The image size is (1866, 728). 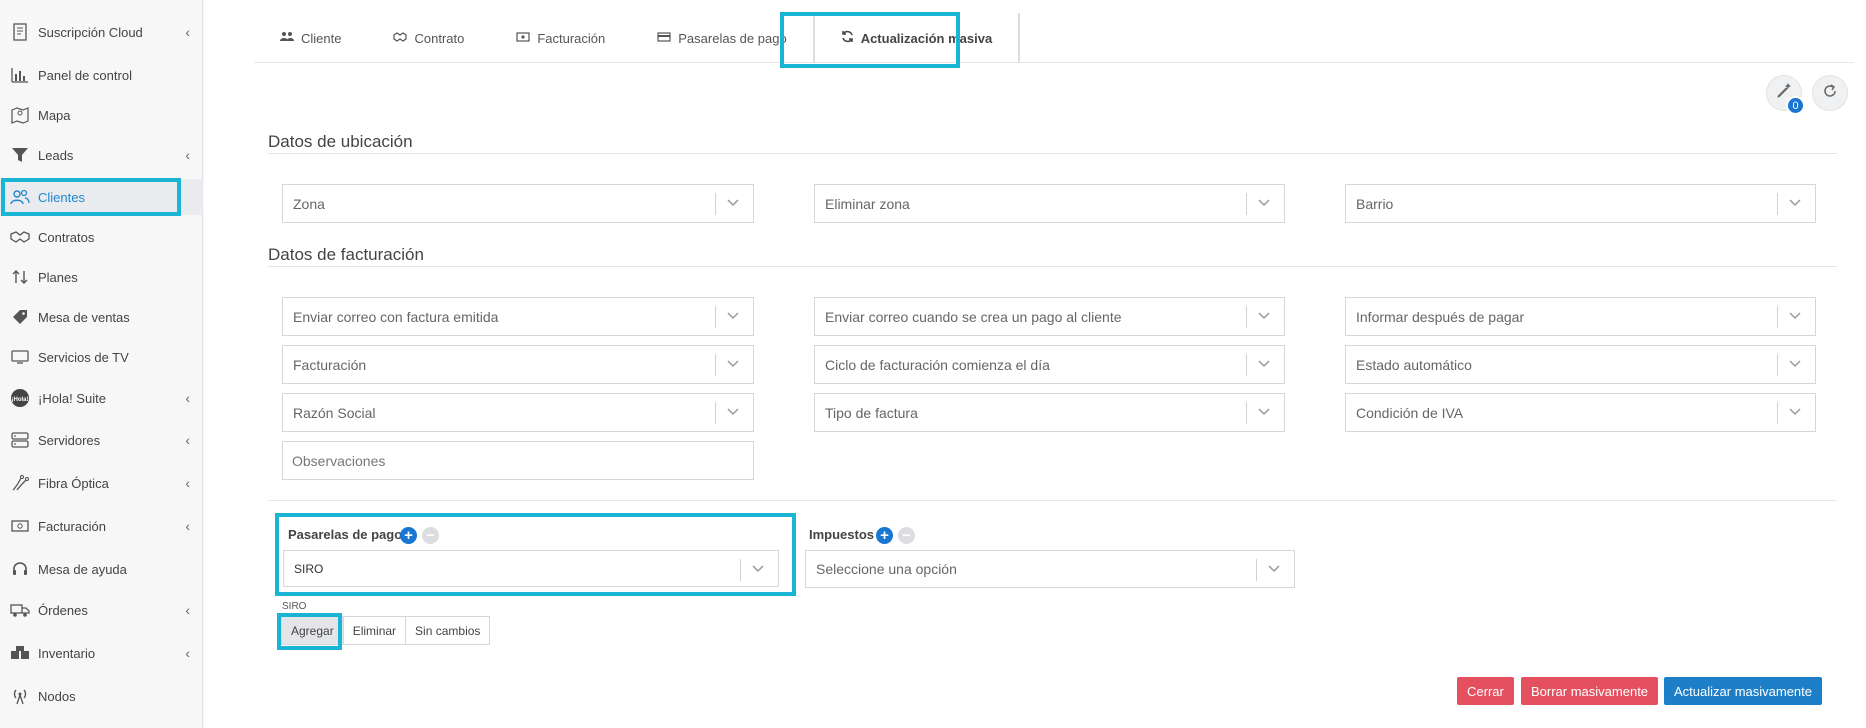 I want to click on section-title-ubicacion: Datos de ubicación, so click(x=340, y=141).